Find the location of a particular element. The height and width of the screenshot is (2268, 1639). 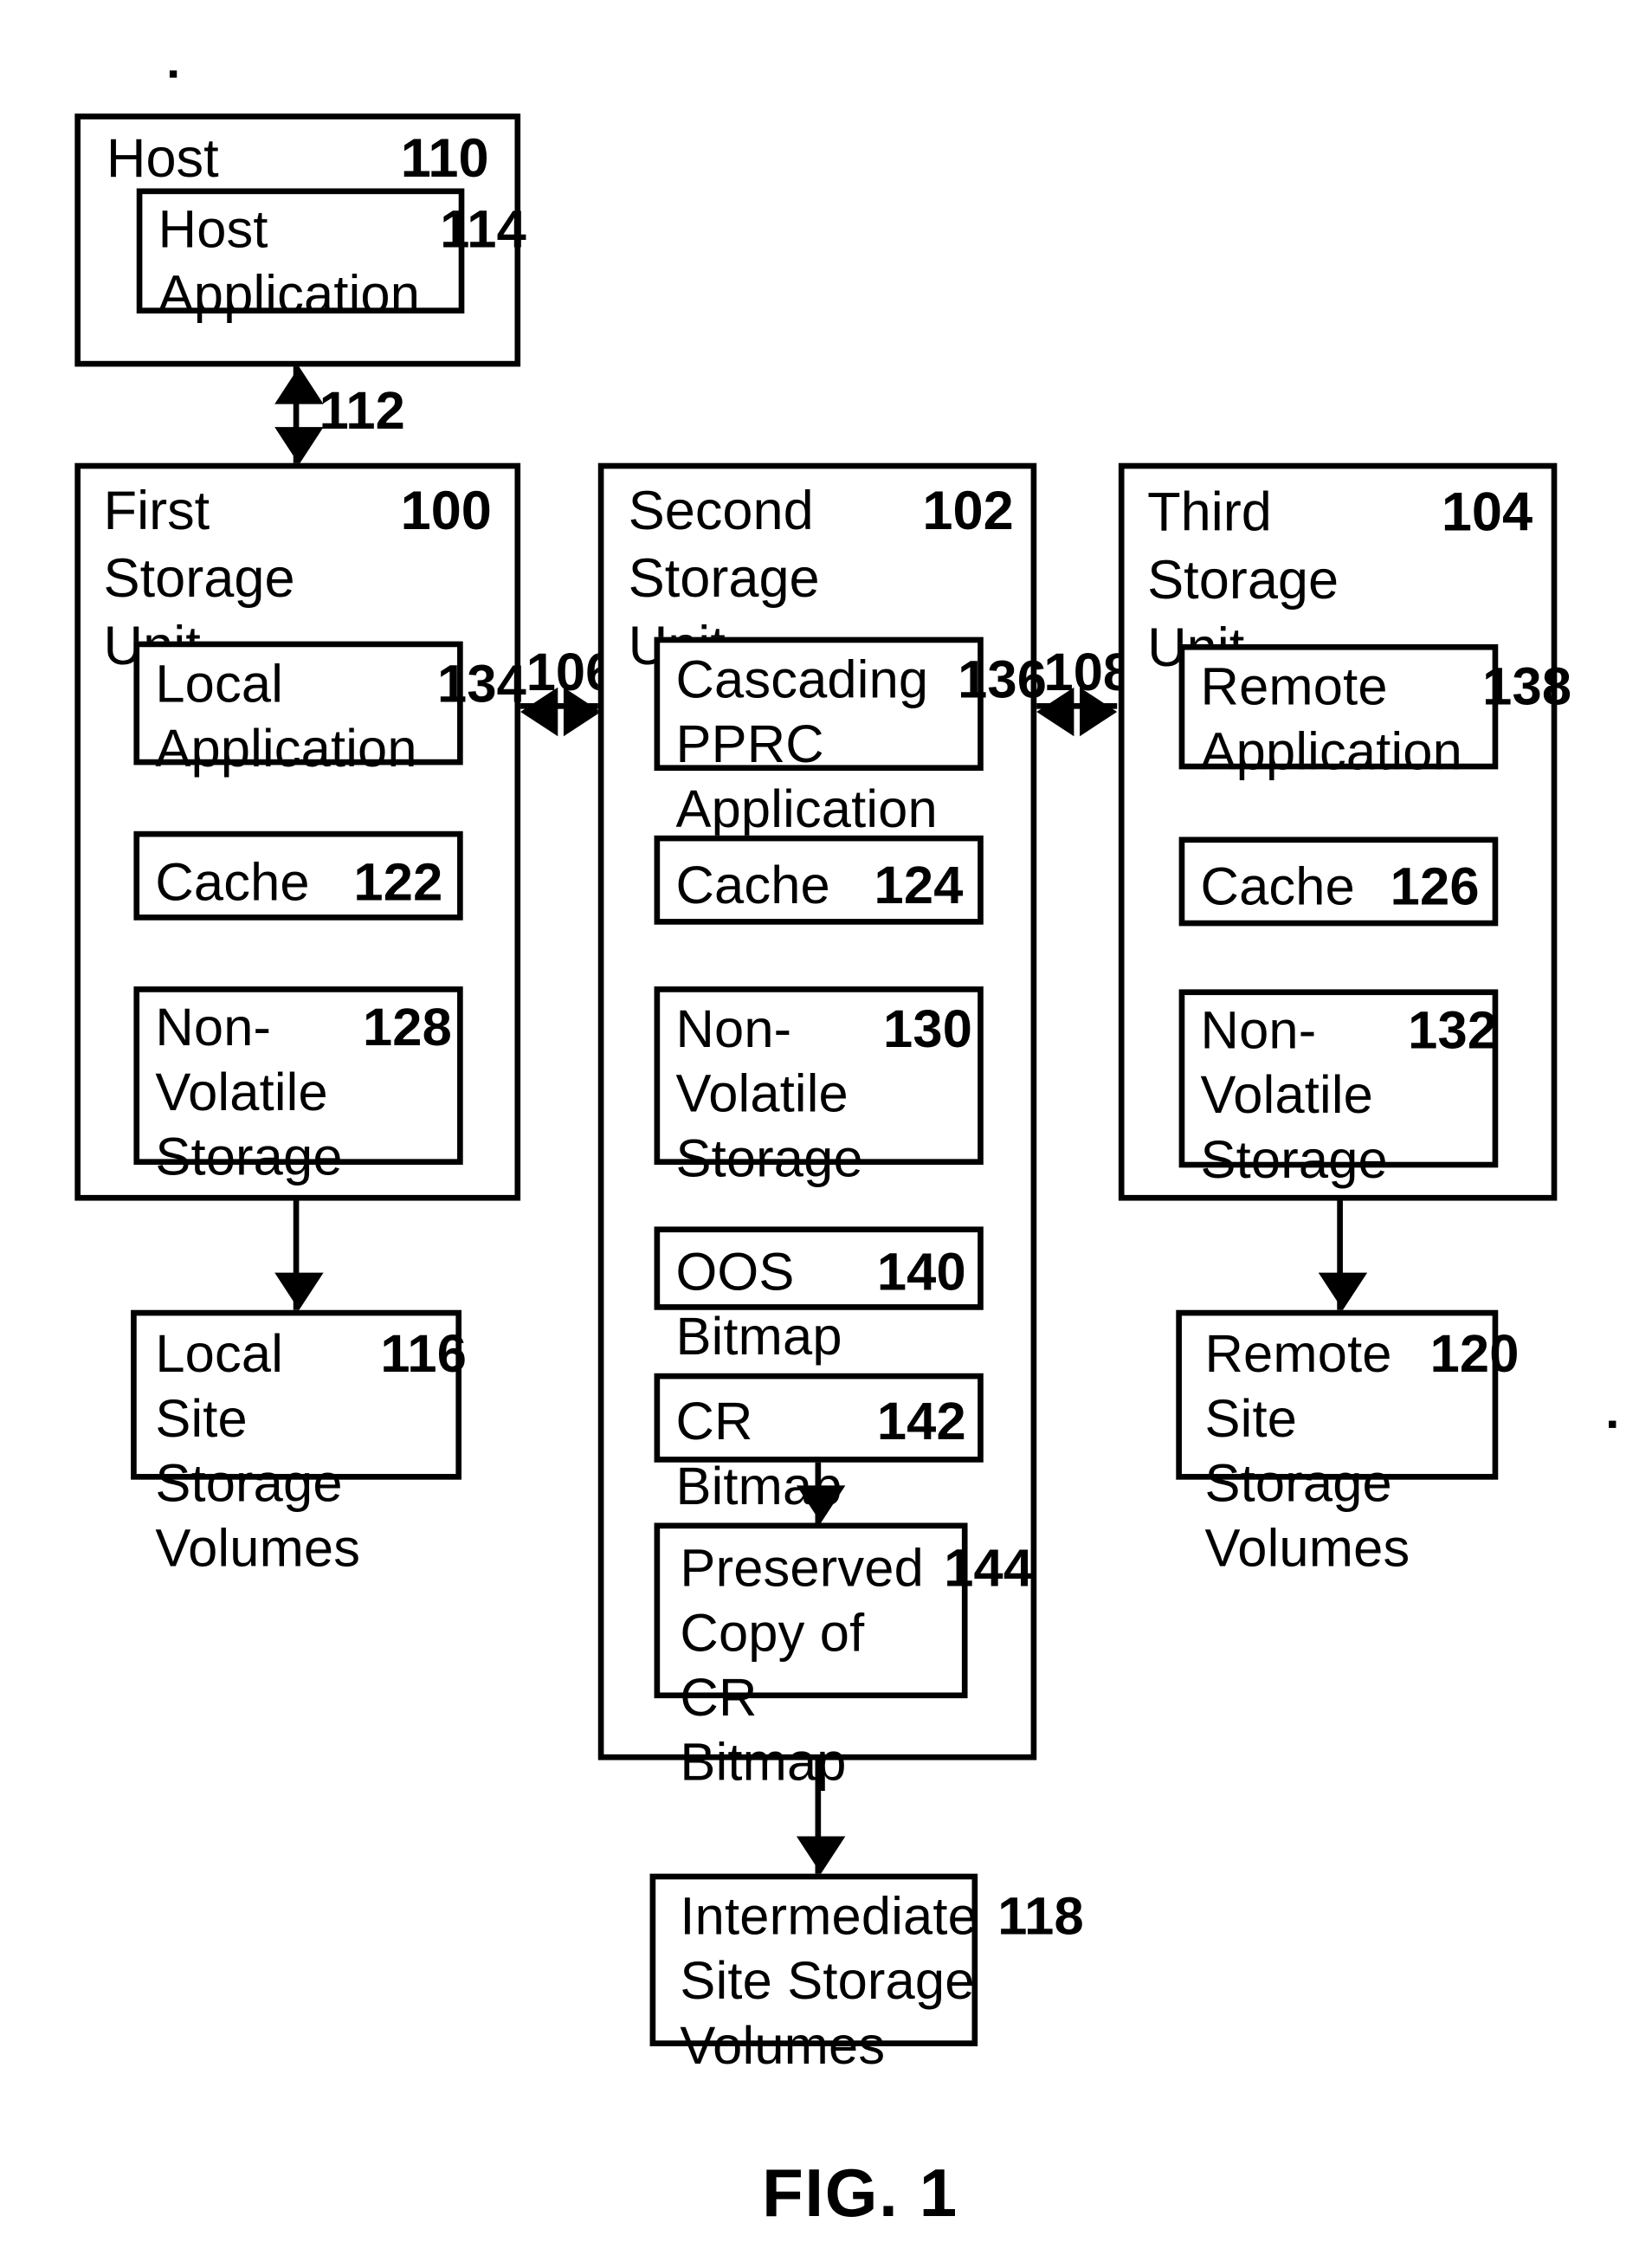

first-unit-nvs-label: Non- Volatile Storage is located at coordinates (249, 1092).